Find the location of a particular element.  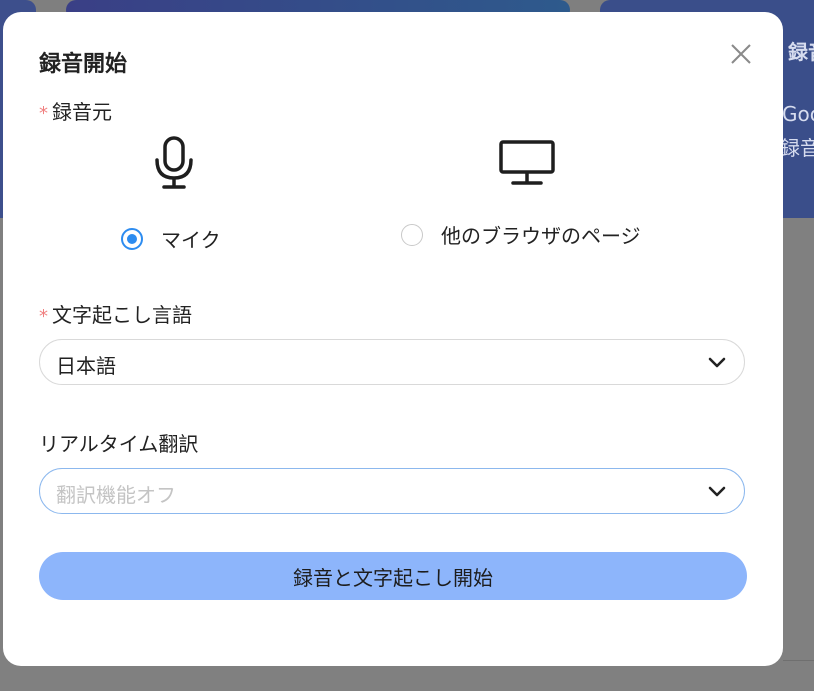

translation-select: 翻訳機能オフ is located at coordinates (392, 491).